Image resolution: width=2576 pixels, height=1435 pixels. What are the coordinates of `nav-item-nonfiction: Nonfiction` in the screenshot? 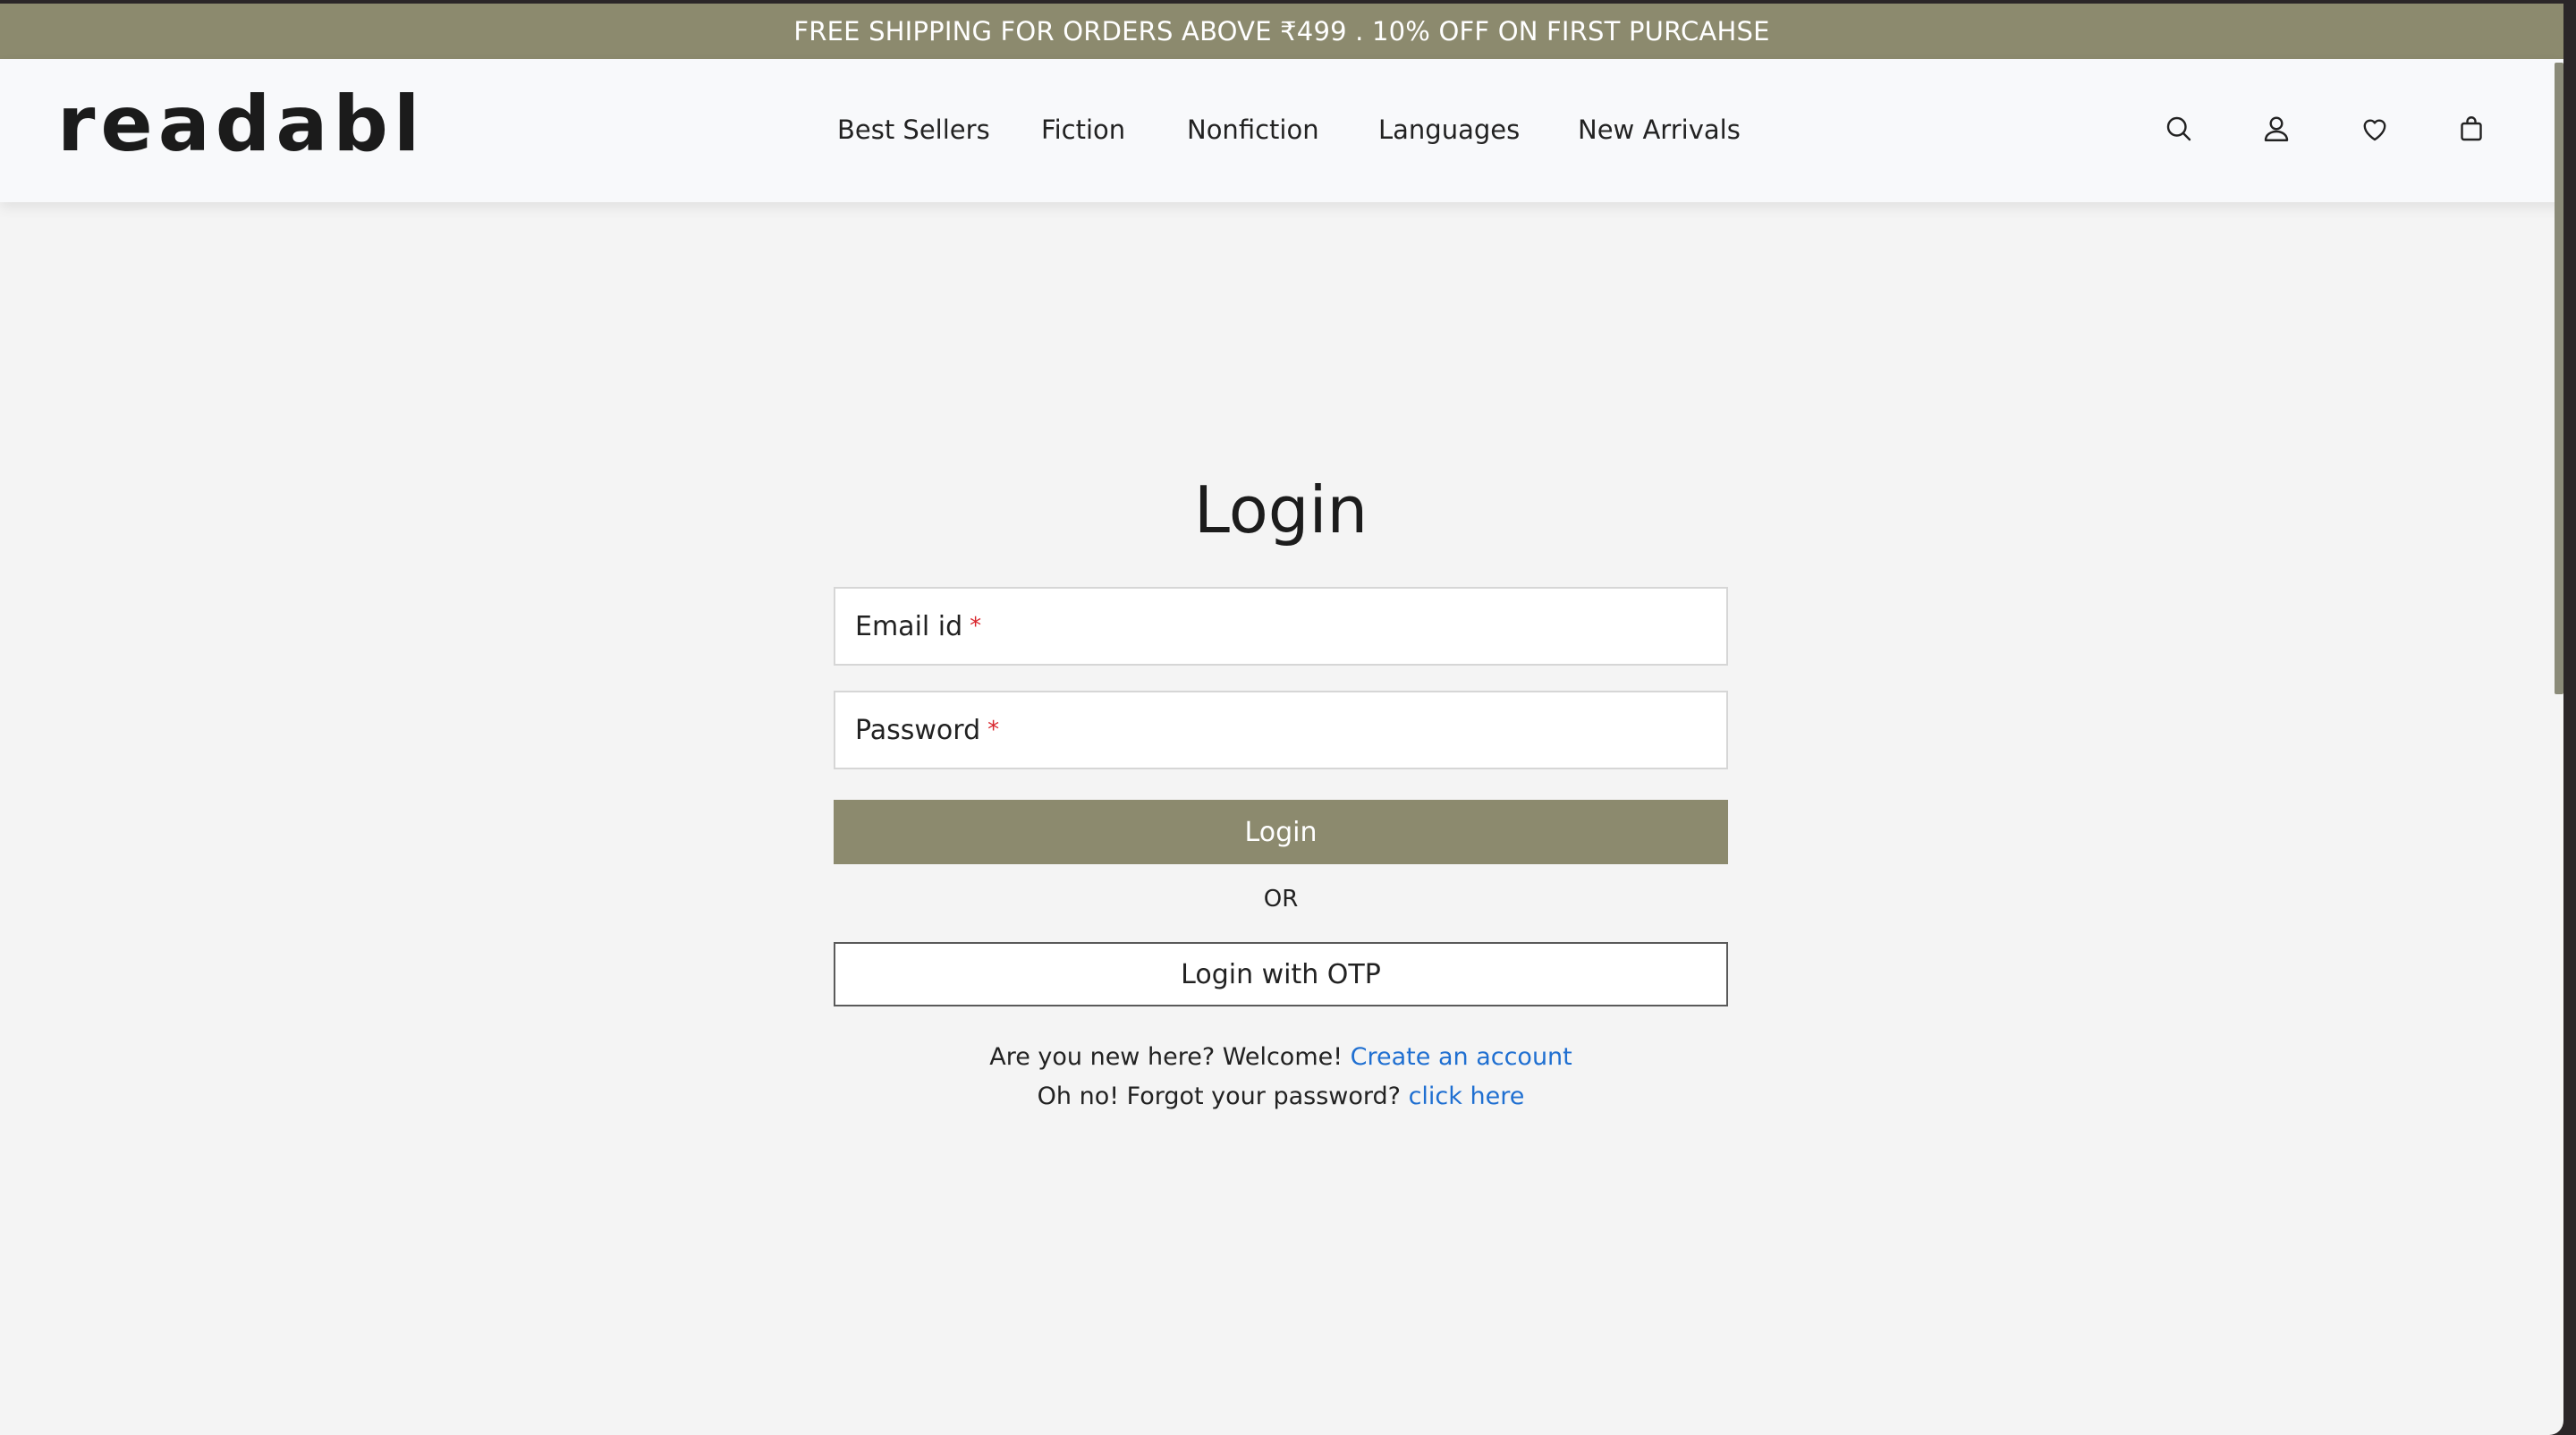 It's located at (1253, 130).